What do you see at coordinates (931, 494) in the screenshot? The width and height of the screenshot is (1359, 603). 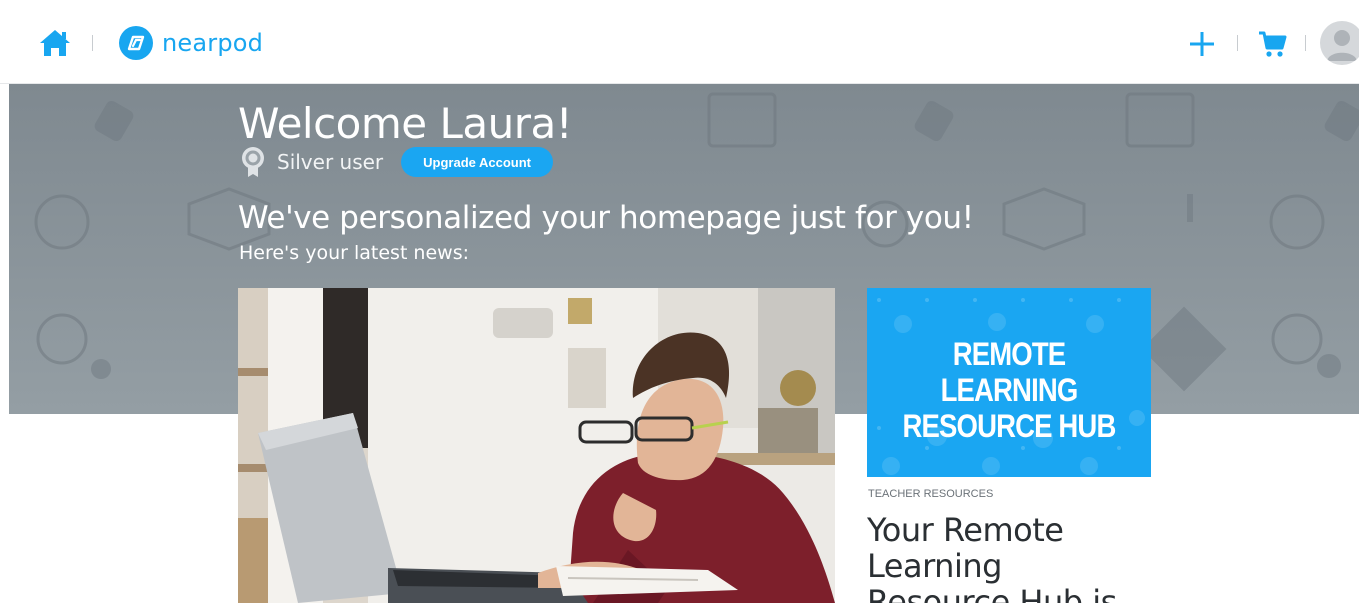 I see `news-category: TEACHER RESOURCES` at bounding box center [931, 494].